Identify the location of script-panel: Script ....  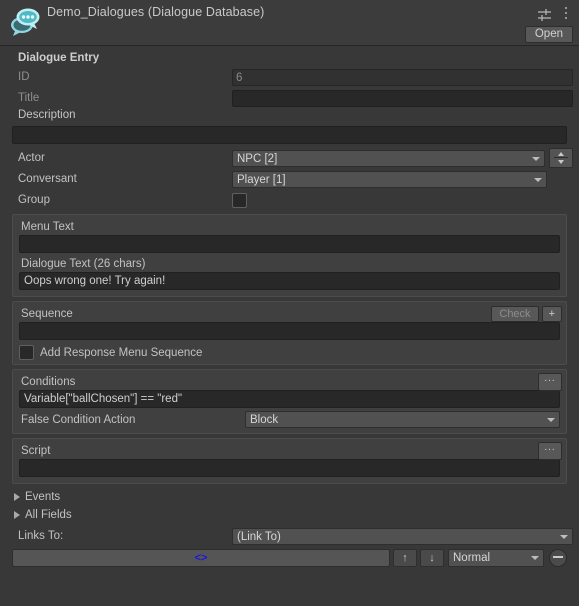
(289, 461).